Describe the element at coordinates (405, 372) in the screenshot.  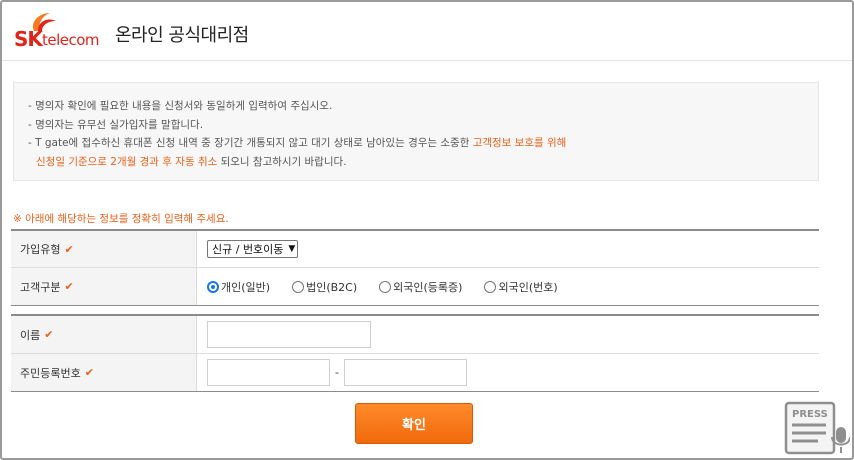
I see `ssn-back-input` at that location.